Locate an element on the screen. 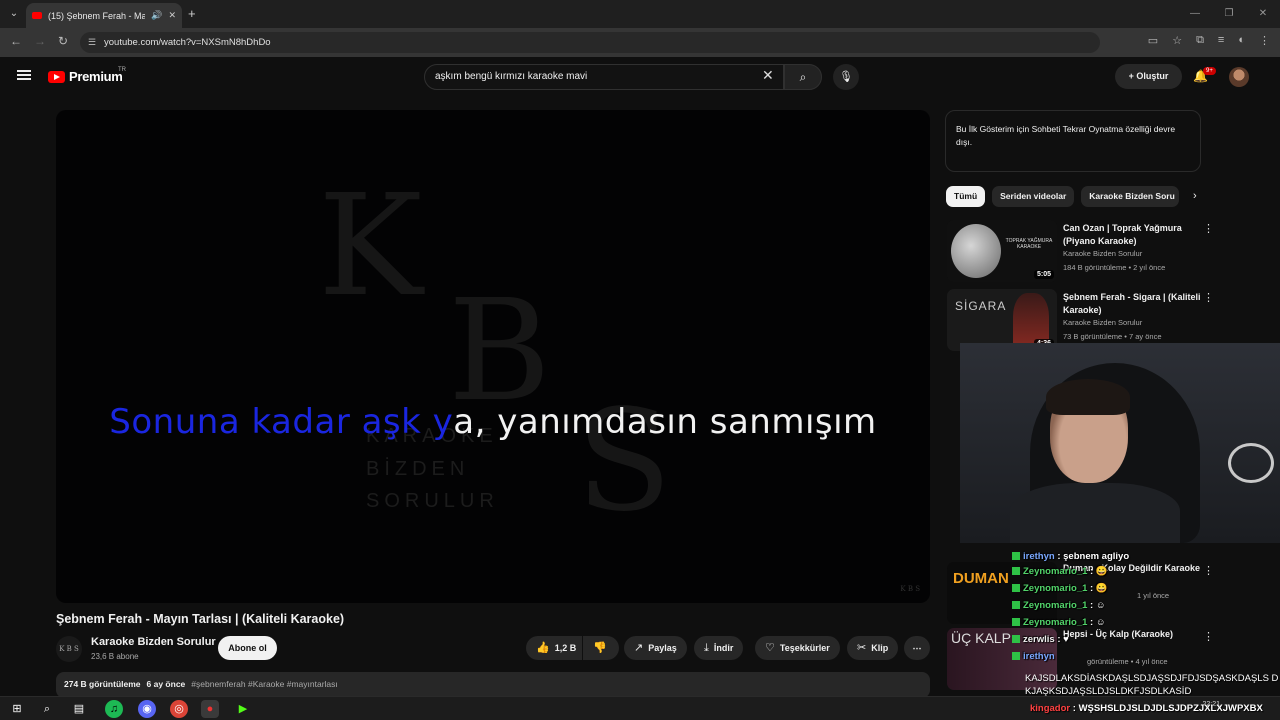  youtube-play-logo-icon is located at coordinates (56, 76).